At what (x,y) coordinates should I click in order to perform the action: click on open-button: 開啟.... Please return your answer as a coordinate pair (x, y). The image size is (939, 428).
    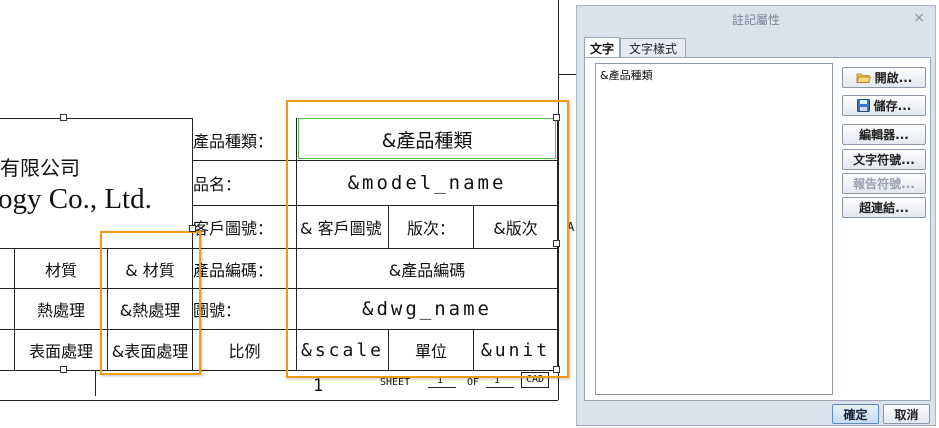
    Looking at the image, I should click on (884, 77).